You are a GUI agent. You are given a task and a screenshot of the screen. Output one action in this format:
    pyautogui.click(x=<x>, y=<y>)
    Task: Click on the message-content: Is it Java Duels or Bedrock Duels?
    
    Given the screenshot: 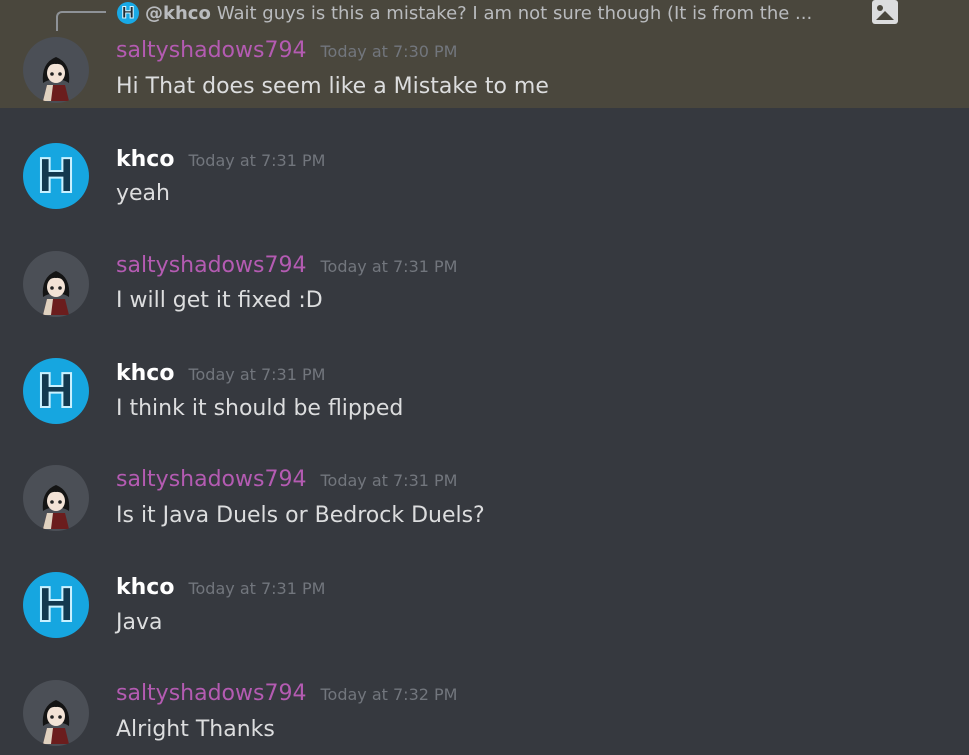 What is the action you would take?
    pyautogui.click(x=300, y=515)
    